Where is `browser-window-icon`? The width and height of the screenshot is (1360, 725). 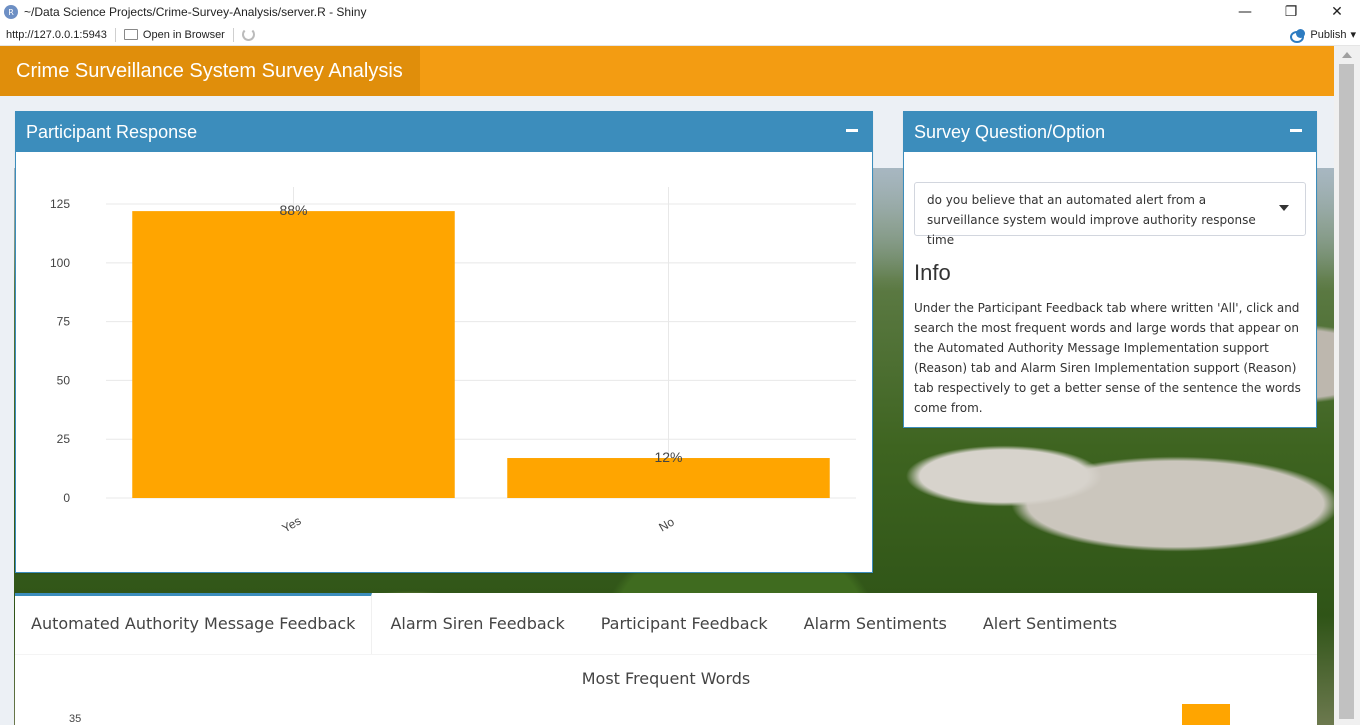 browser-window-icon is located at coordinates (130, 34).